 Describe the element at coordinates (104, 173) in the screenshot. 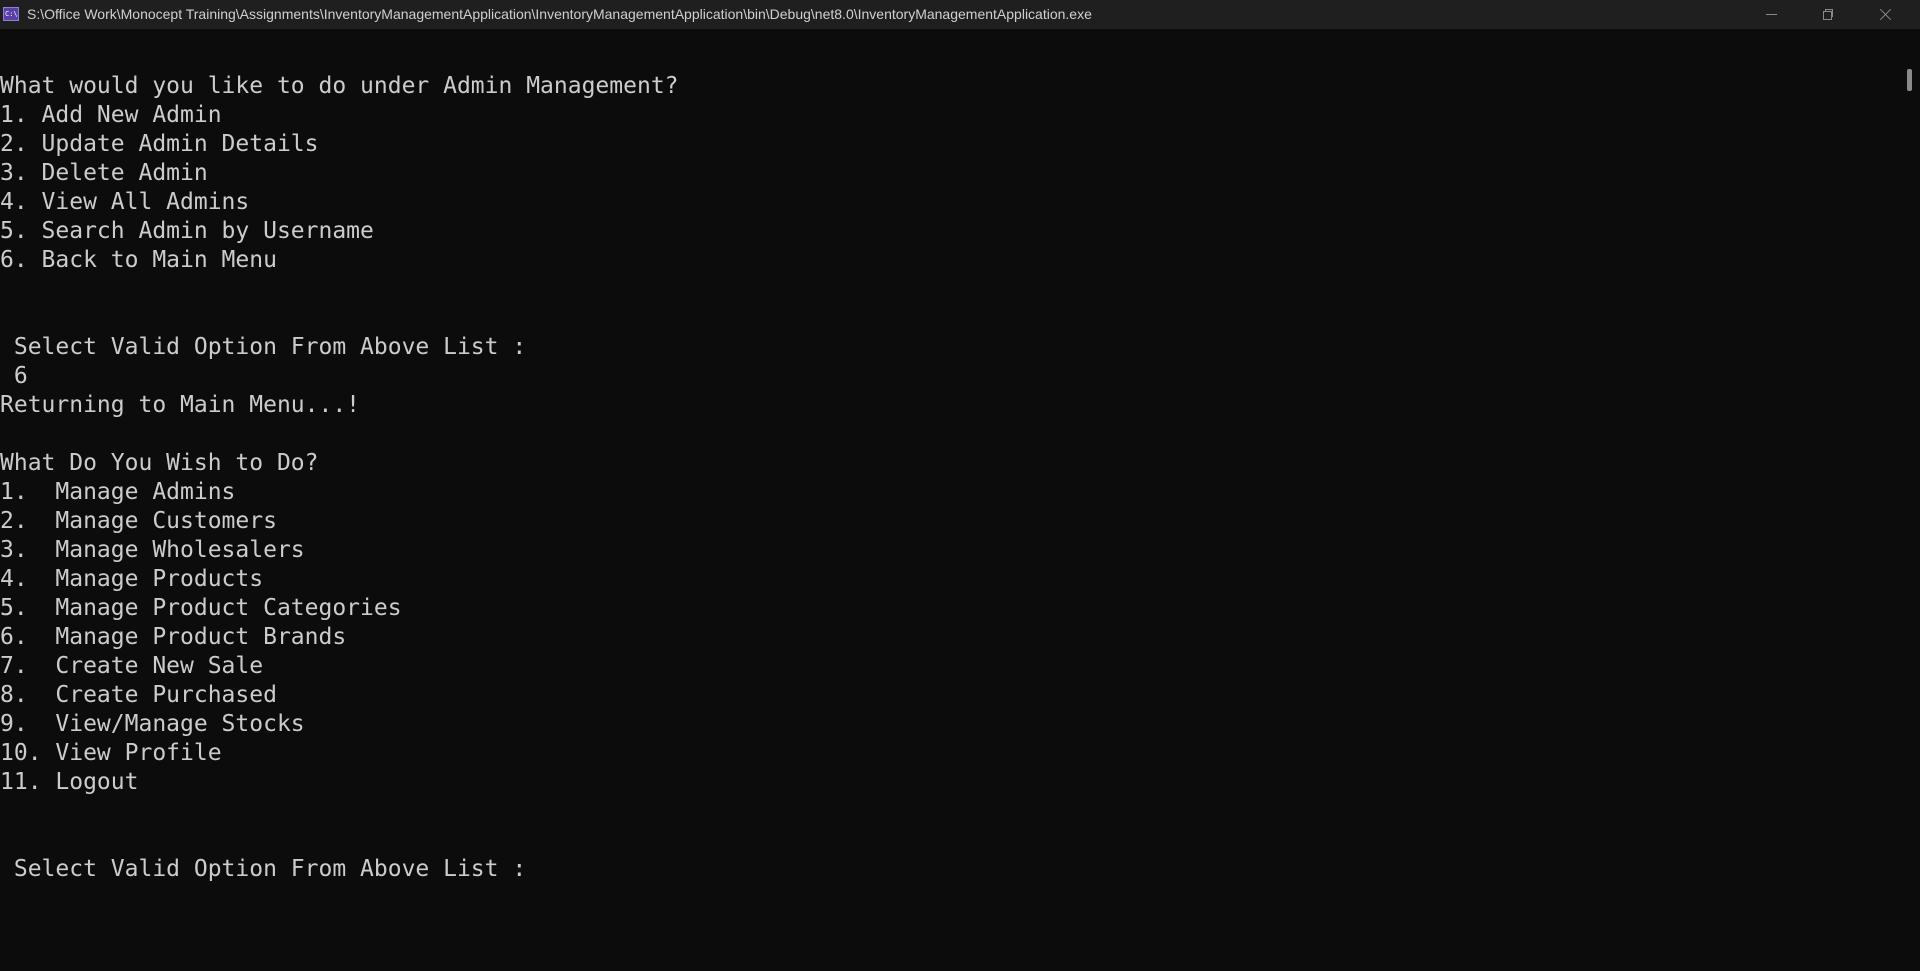

I see `admin-menu-option: 3. Delete Admin` at that location.